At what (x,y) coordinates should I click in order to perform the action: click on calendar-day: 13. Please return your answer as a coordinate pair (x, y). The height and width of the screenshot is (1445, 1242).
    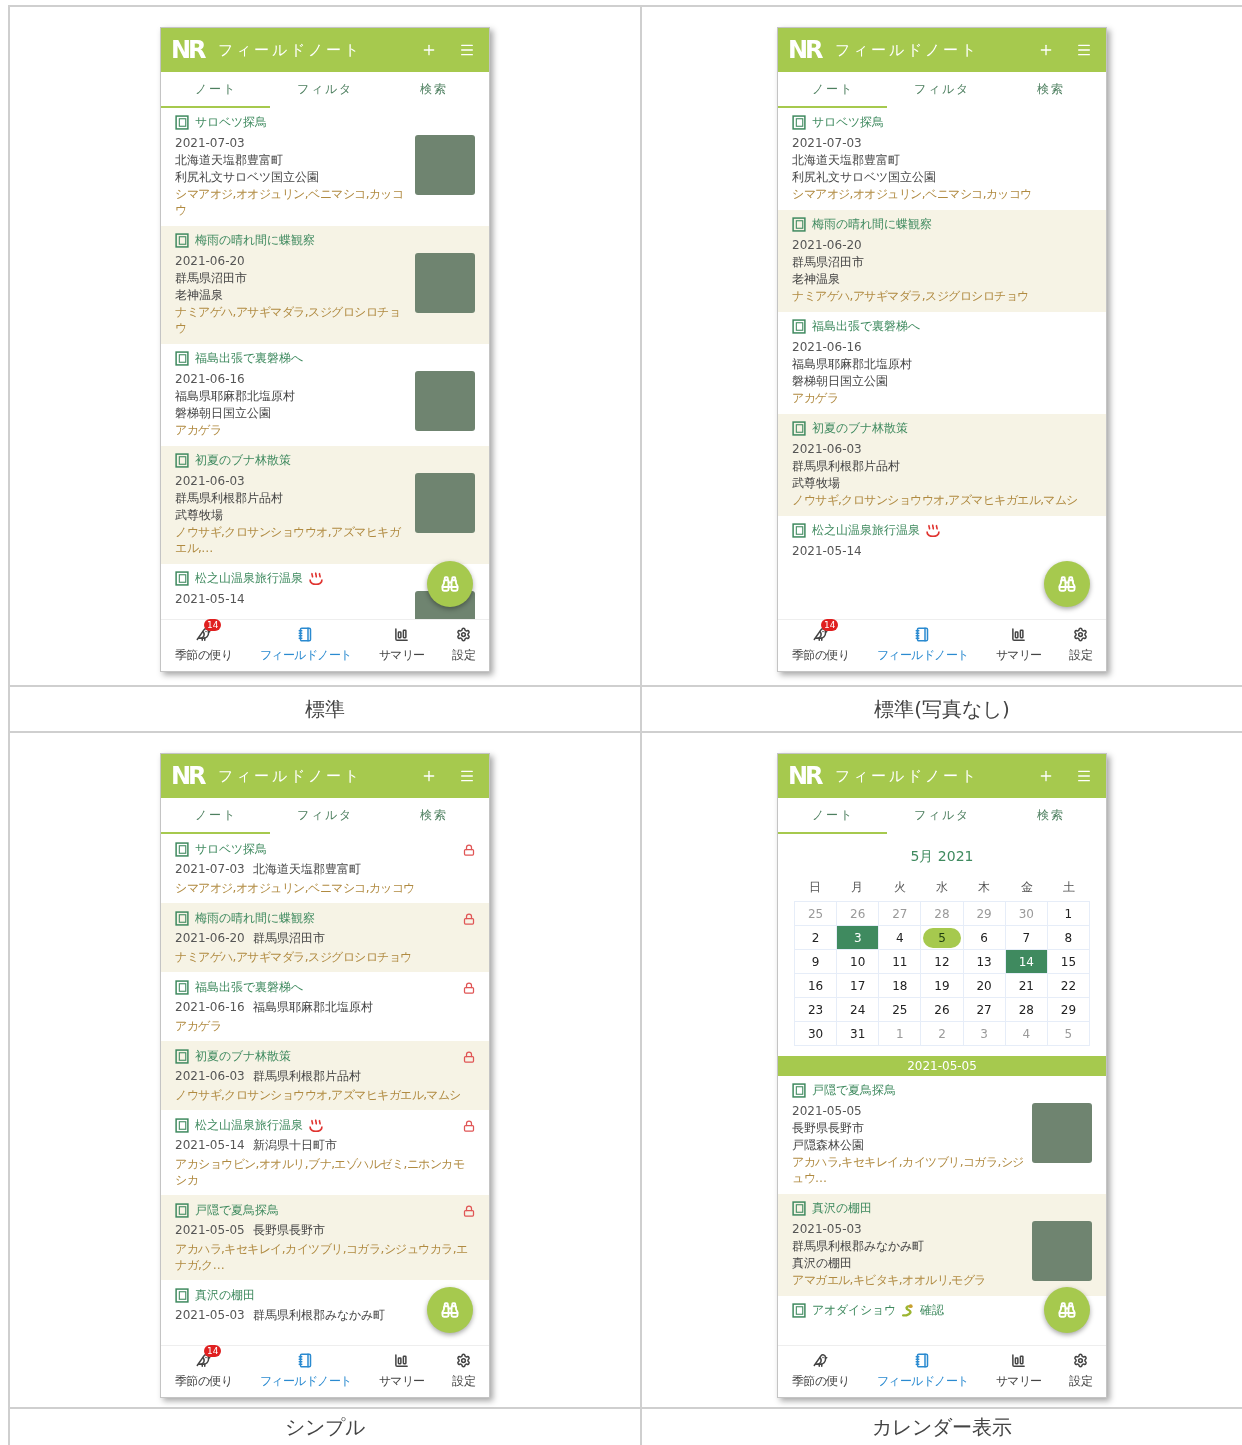
    Looking at the image, I should click on (984, 961).